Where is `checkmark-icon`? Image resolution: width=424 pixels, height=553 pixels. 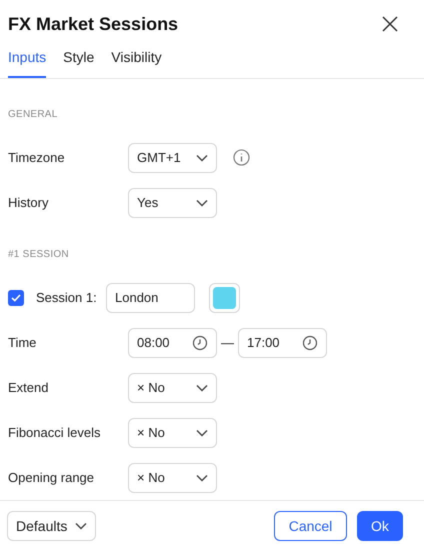 checkmark-icon is located at coordinates (16, 298).